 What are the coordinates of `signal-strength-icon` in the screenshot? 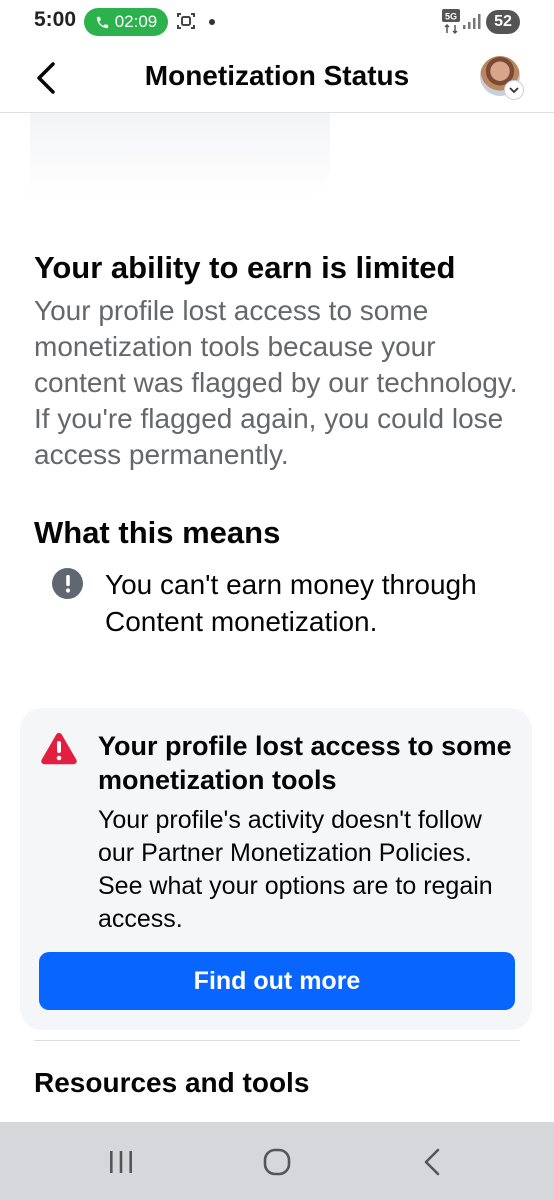 It's located at (472, 21).